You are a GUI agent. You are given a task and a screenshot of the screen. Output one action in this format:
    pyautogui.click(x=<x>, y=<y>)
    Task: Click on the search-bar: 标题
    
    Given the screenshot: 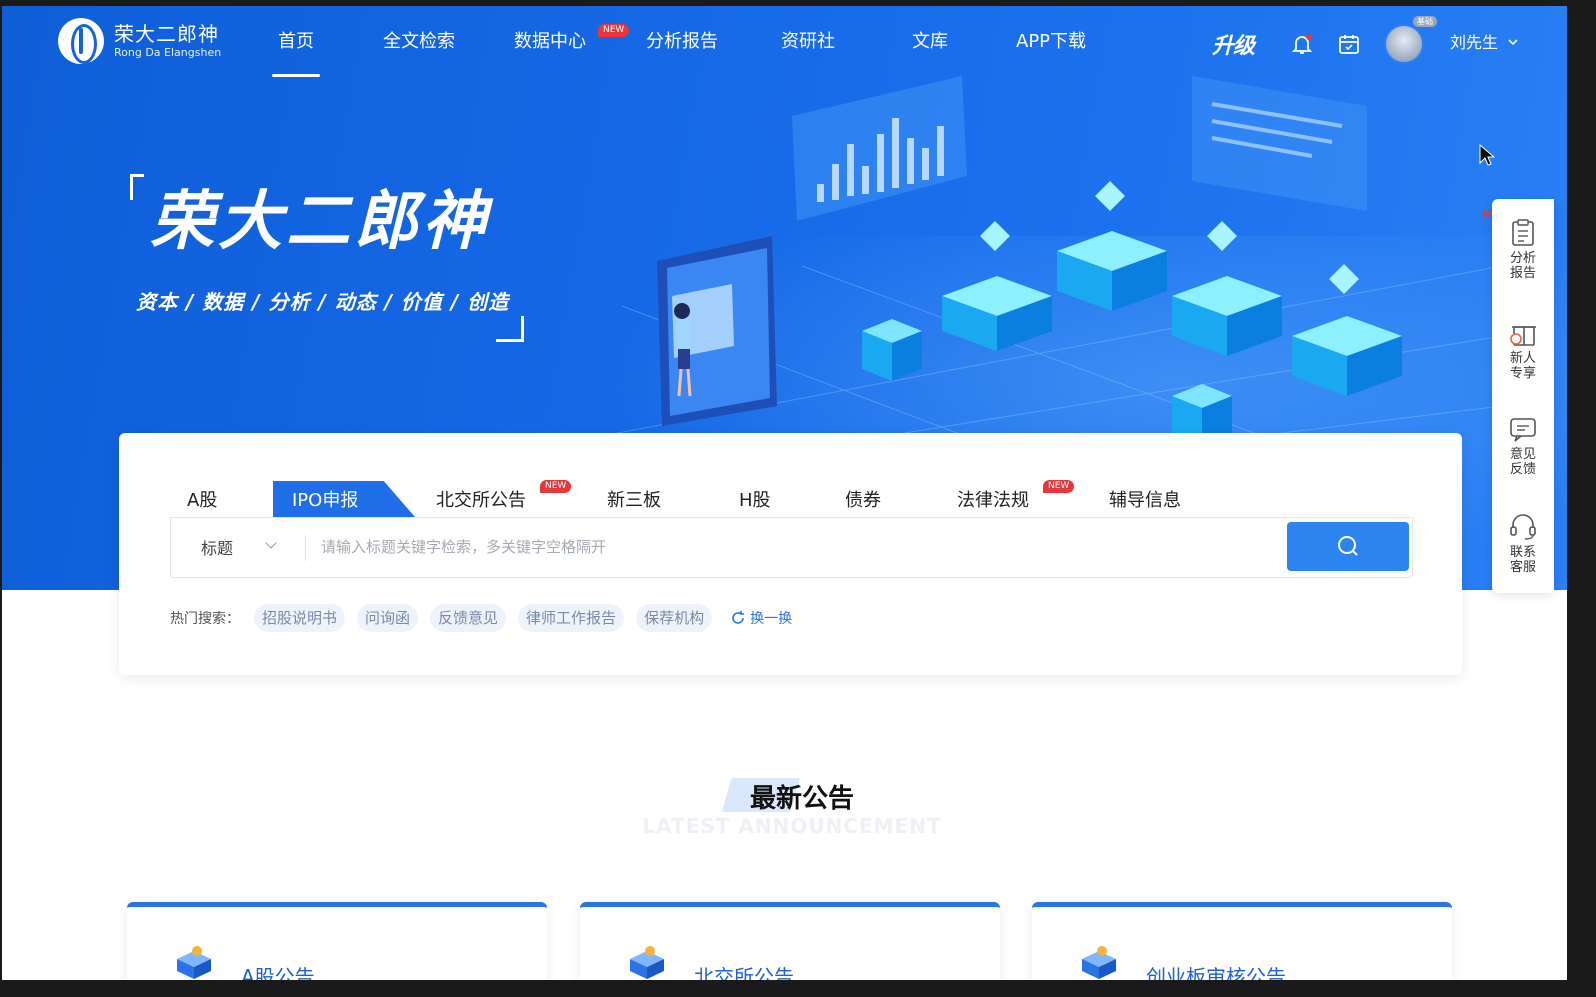 What is the action you would take?
    pyautogui.click(x=791, y=547)
    